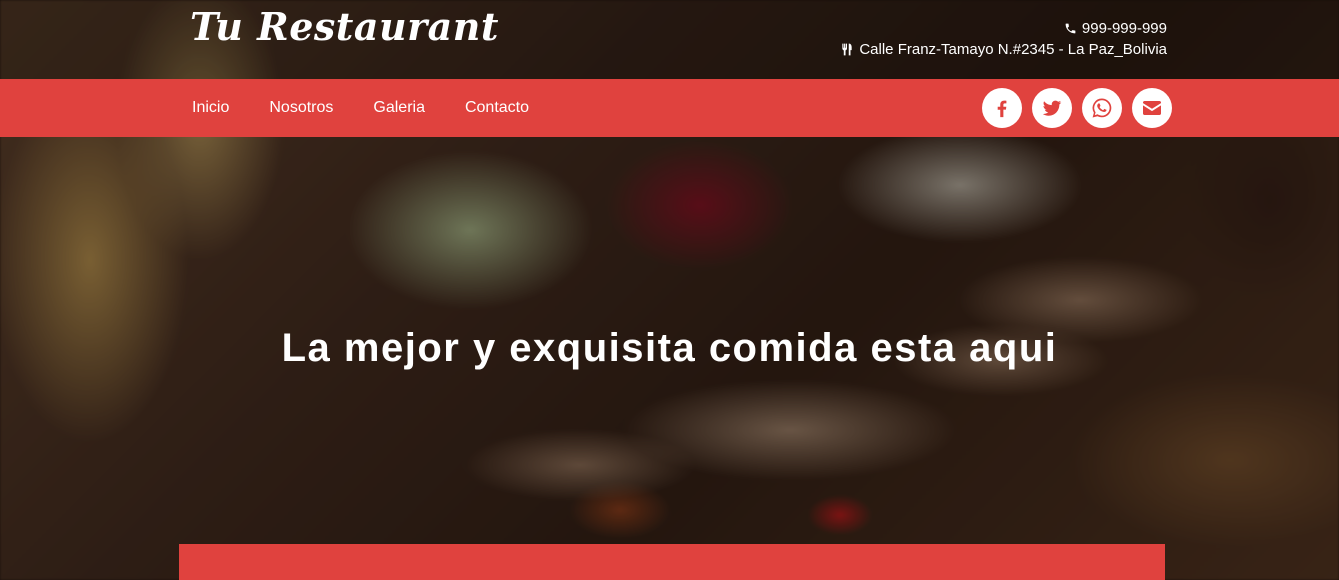  Describe the element at coordinates (669, 108) in the screenshot. I see `main-navbar: Inicio Nosotros Galeria Contacto` at that location.